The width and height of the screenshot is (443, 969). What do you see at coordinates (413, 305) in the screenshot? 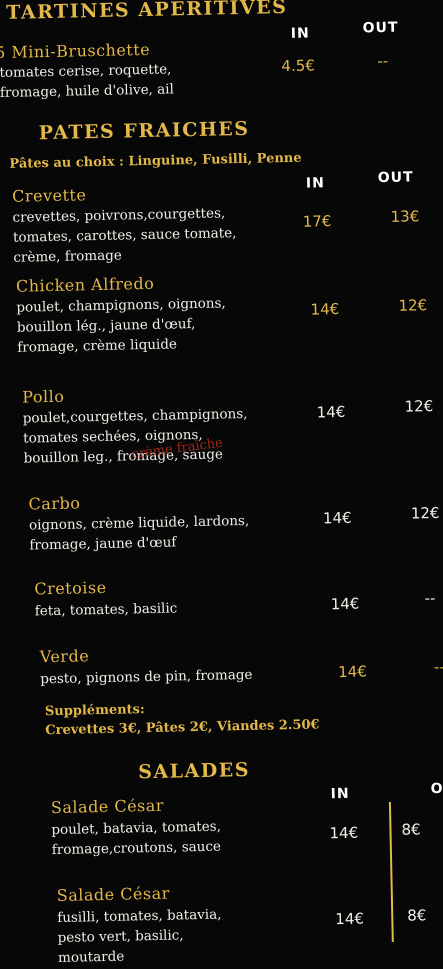
I see `price-out-chicken-alfredo: 12€` at bounding box center [413, 305].